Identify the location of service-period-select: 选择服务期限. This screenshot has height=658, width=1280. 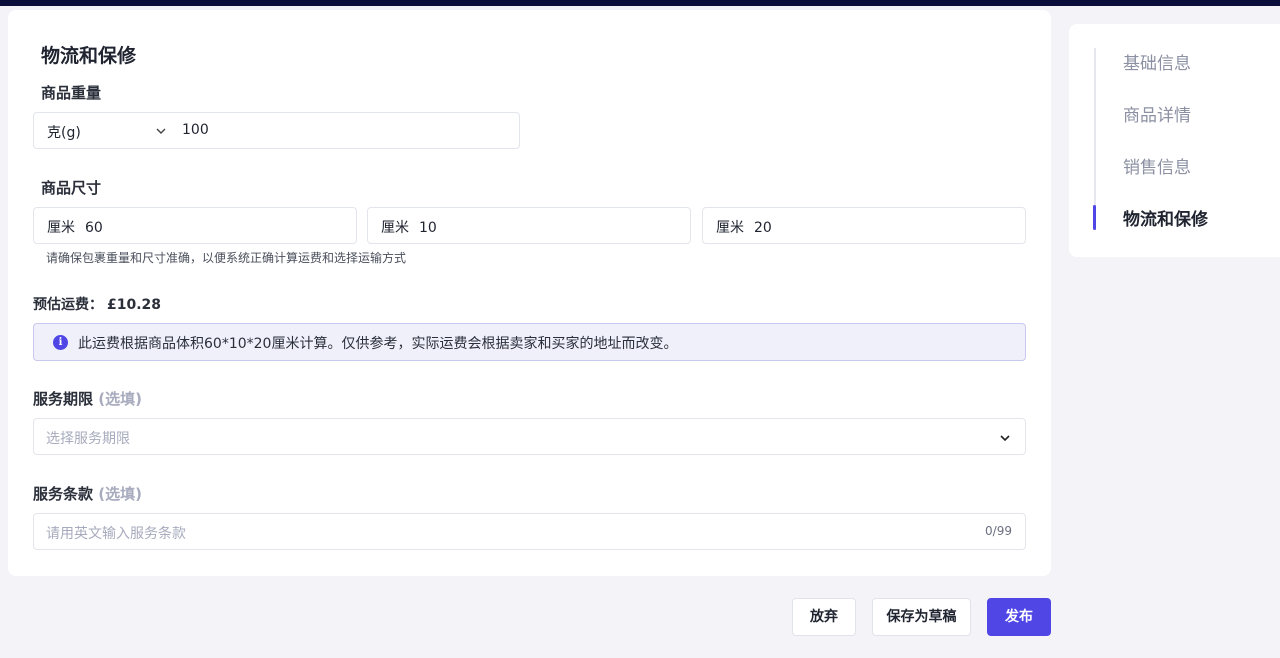
(529, 436).